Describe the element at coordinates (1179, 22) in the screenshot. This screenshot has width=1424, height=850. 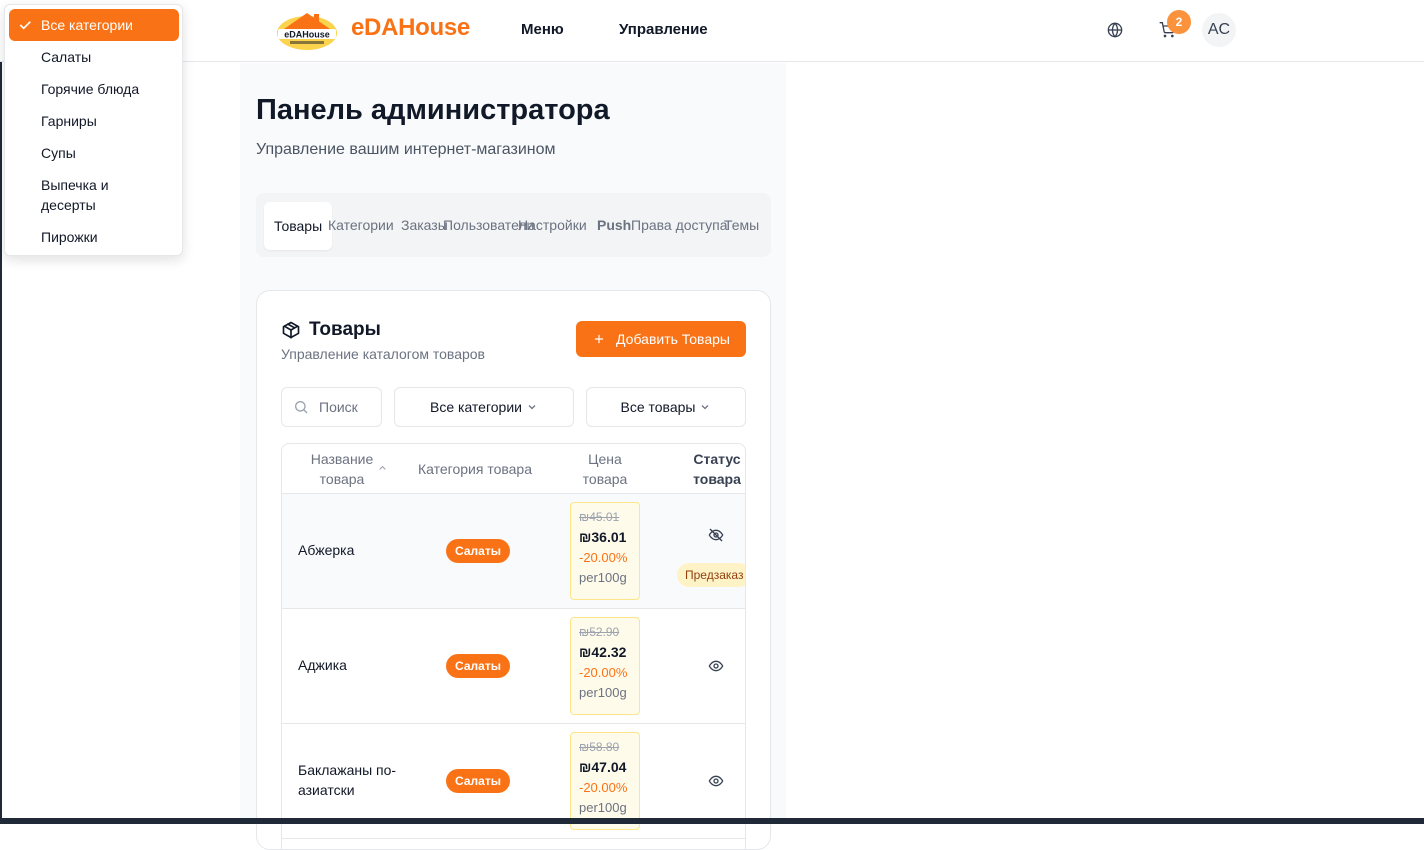
I see `cart-count-badge: 2` at that location.